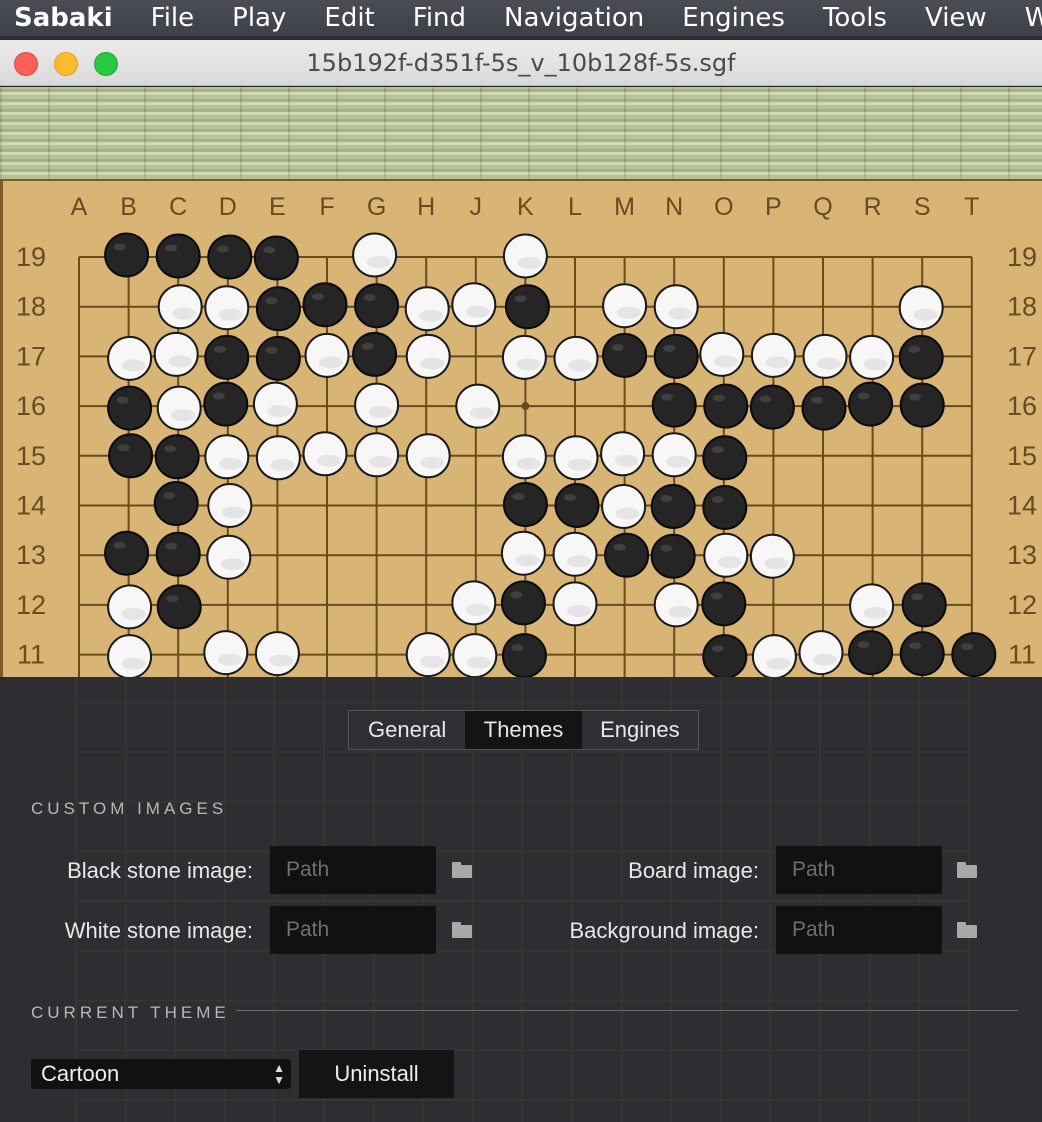 This screenshot has width=1042, height=1122. I want to click on background-folder-icon, so click(967, 930).